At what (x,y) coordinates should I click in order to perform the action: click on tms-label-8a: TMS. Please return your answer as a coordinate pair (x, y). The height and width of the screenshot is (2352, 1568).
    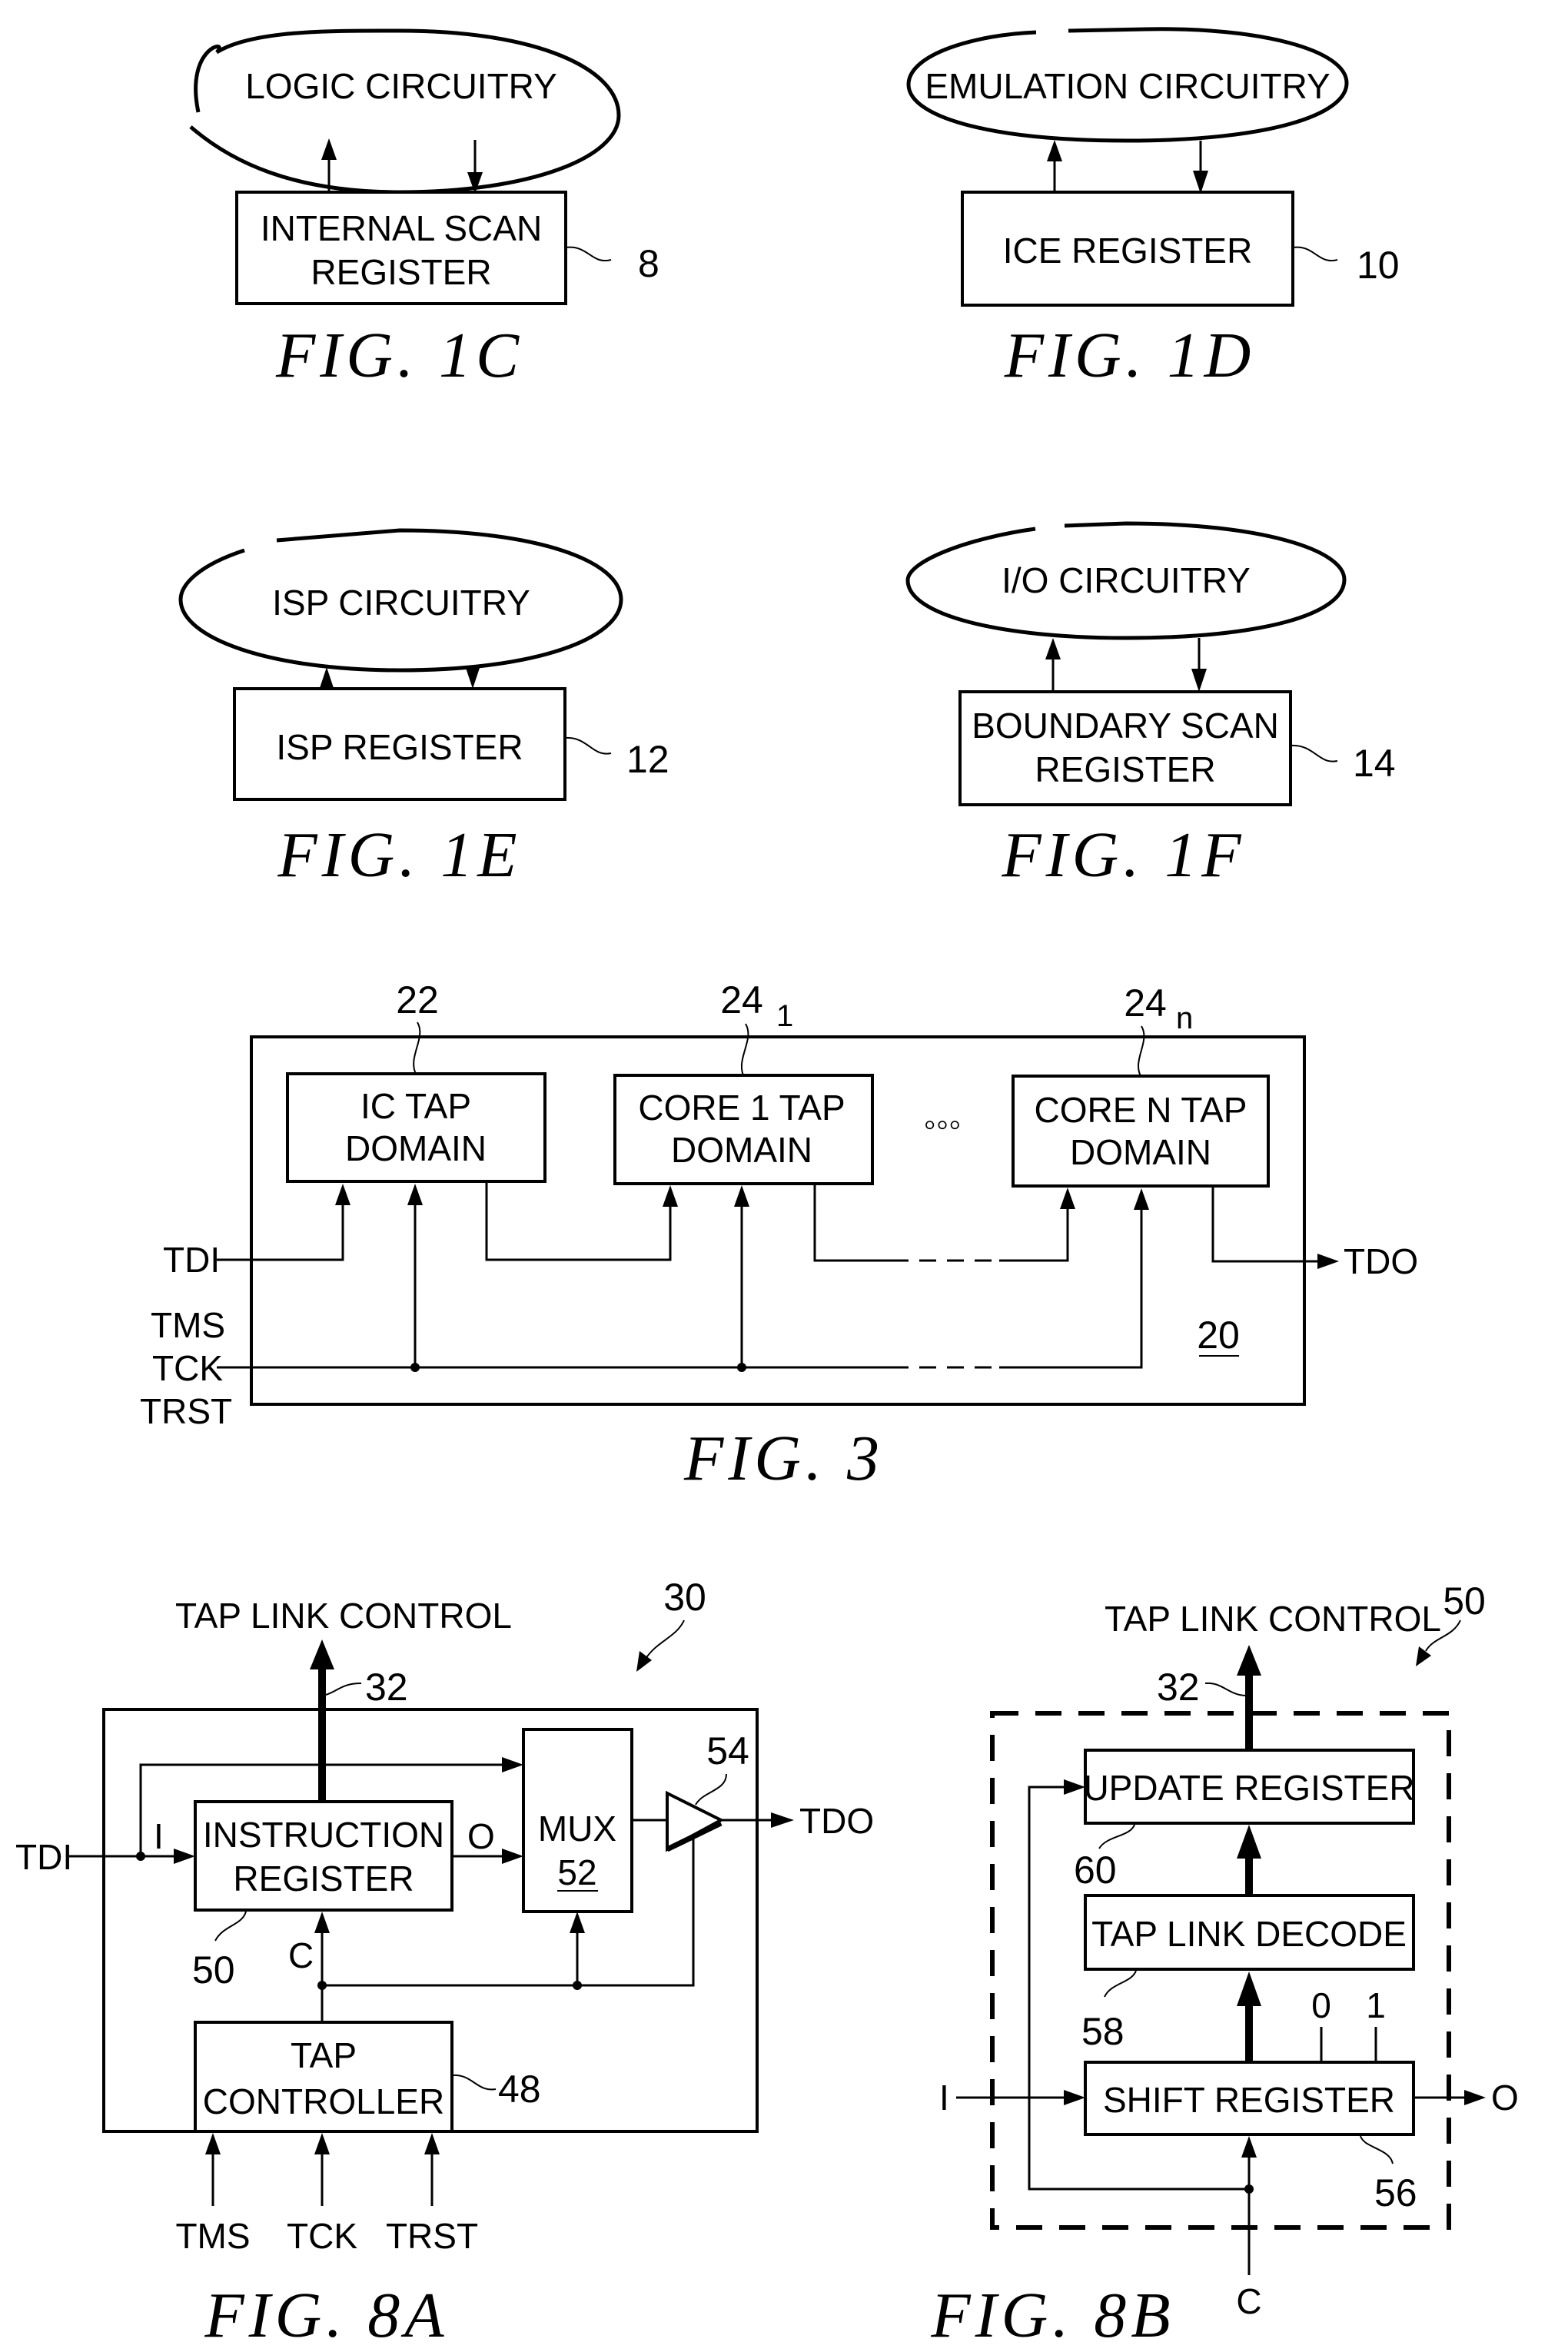
    Looking at the image, I should click on (212, 2236).